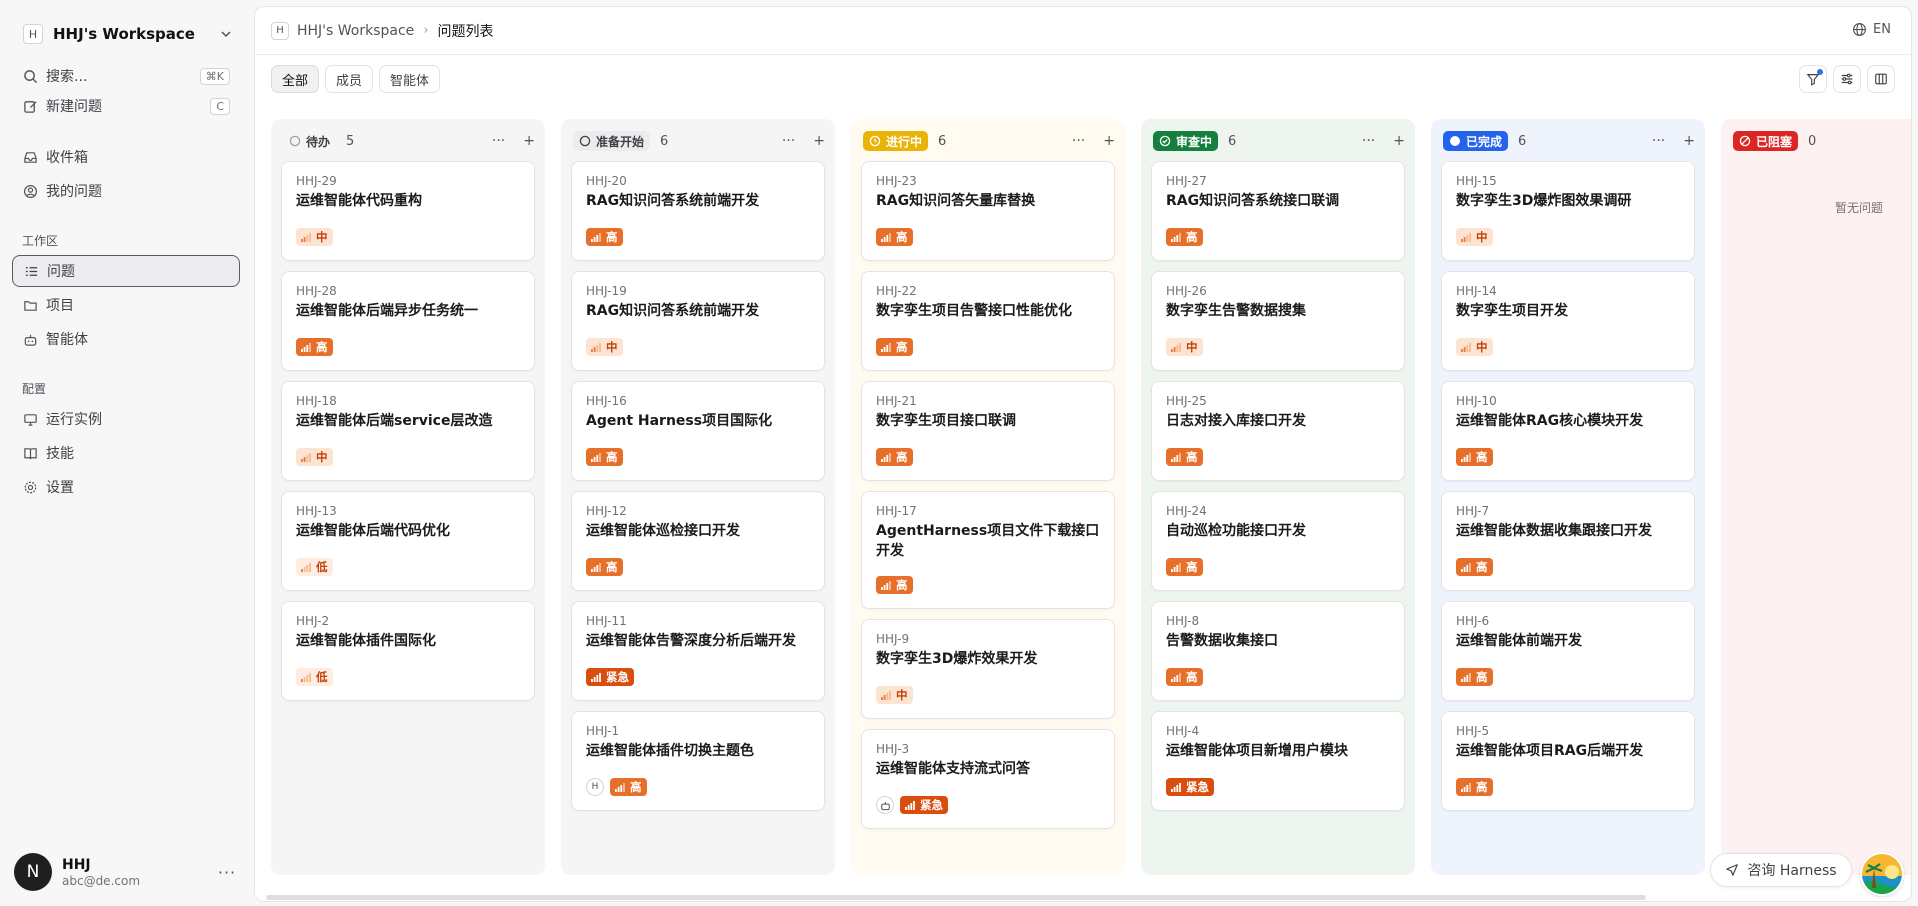 This screenshot has height=906, width=1918. Describe the element at coordinates (988, 211) in the screenshot. I see `issue-card-hhj-23: HHJ-23 RAG知识问答矢量库替换高` at that location.